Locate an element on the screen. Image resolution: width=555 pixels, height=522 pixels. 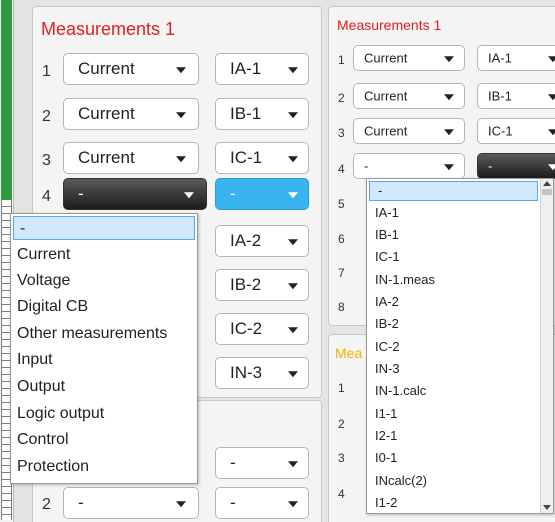
scrollbar-thumb is located at coordinates (547, 192).